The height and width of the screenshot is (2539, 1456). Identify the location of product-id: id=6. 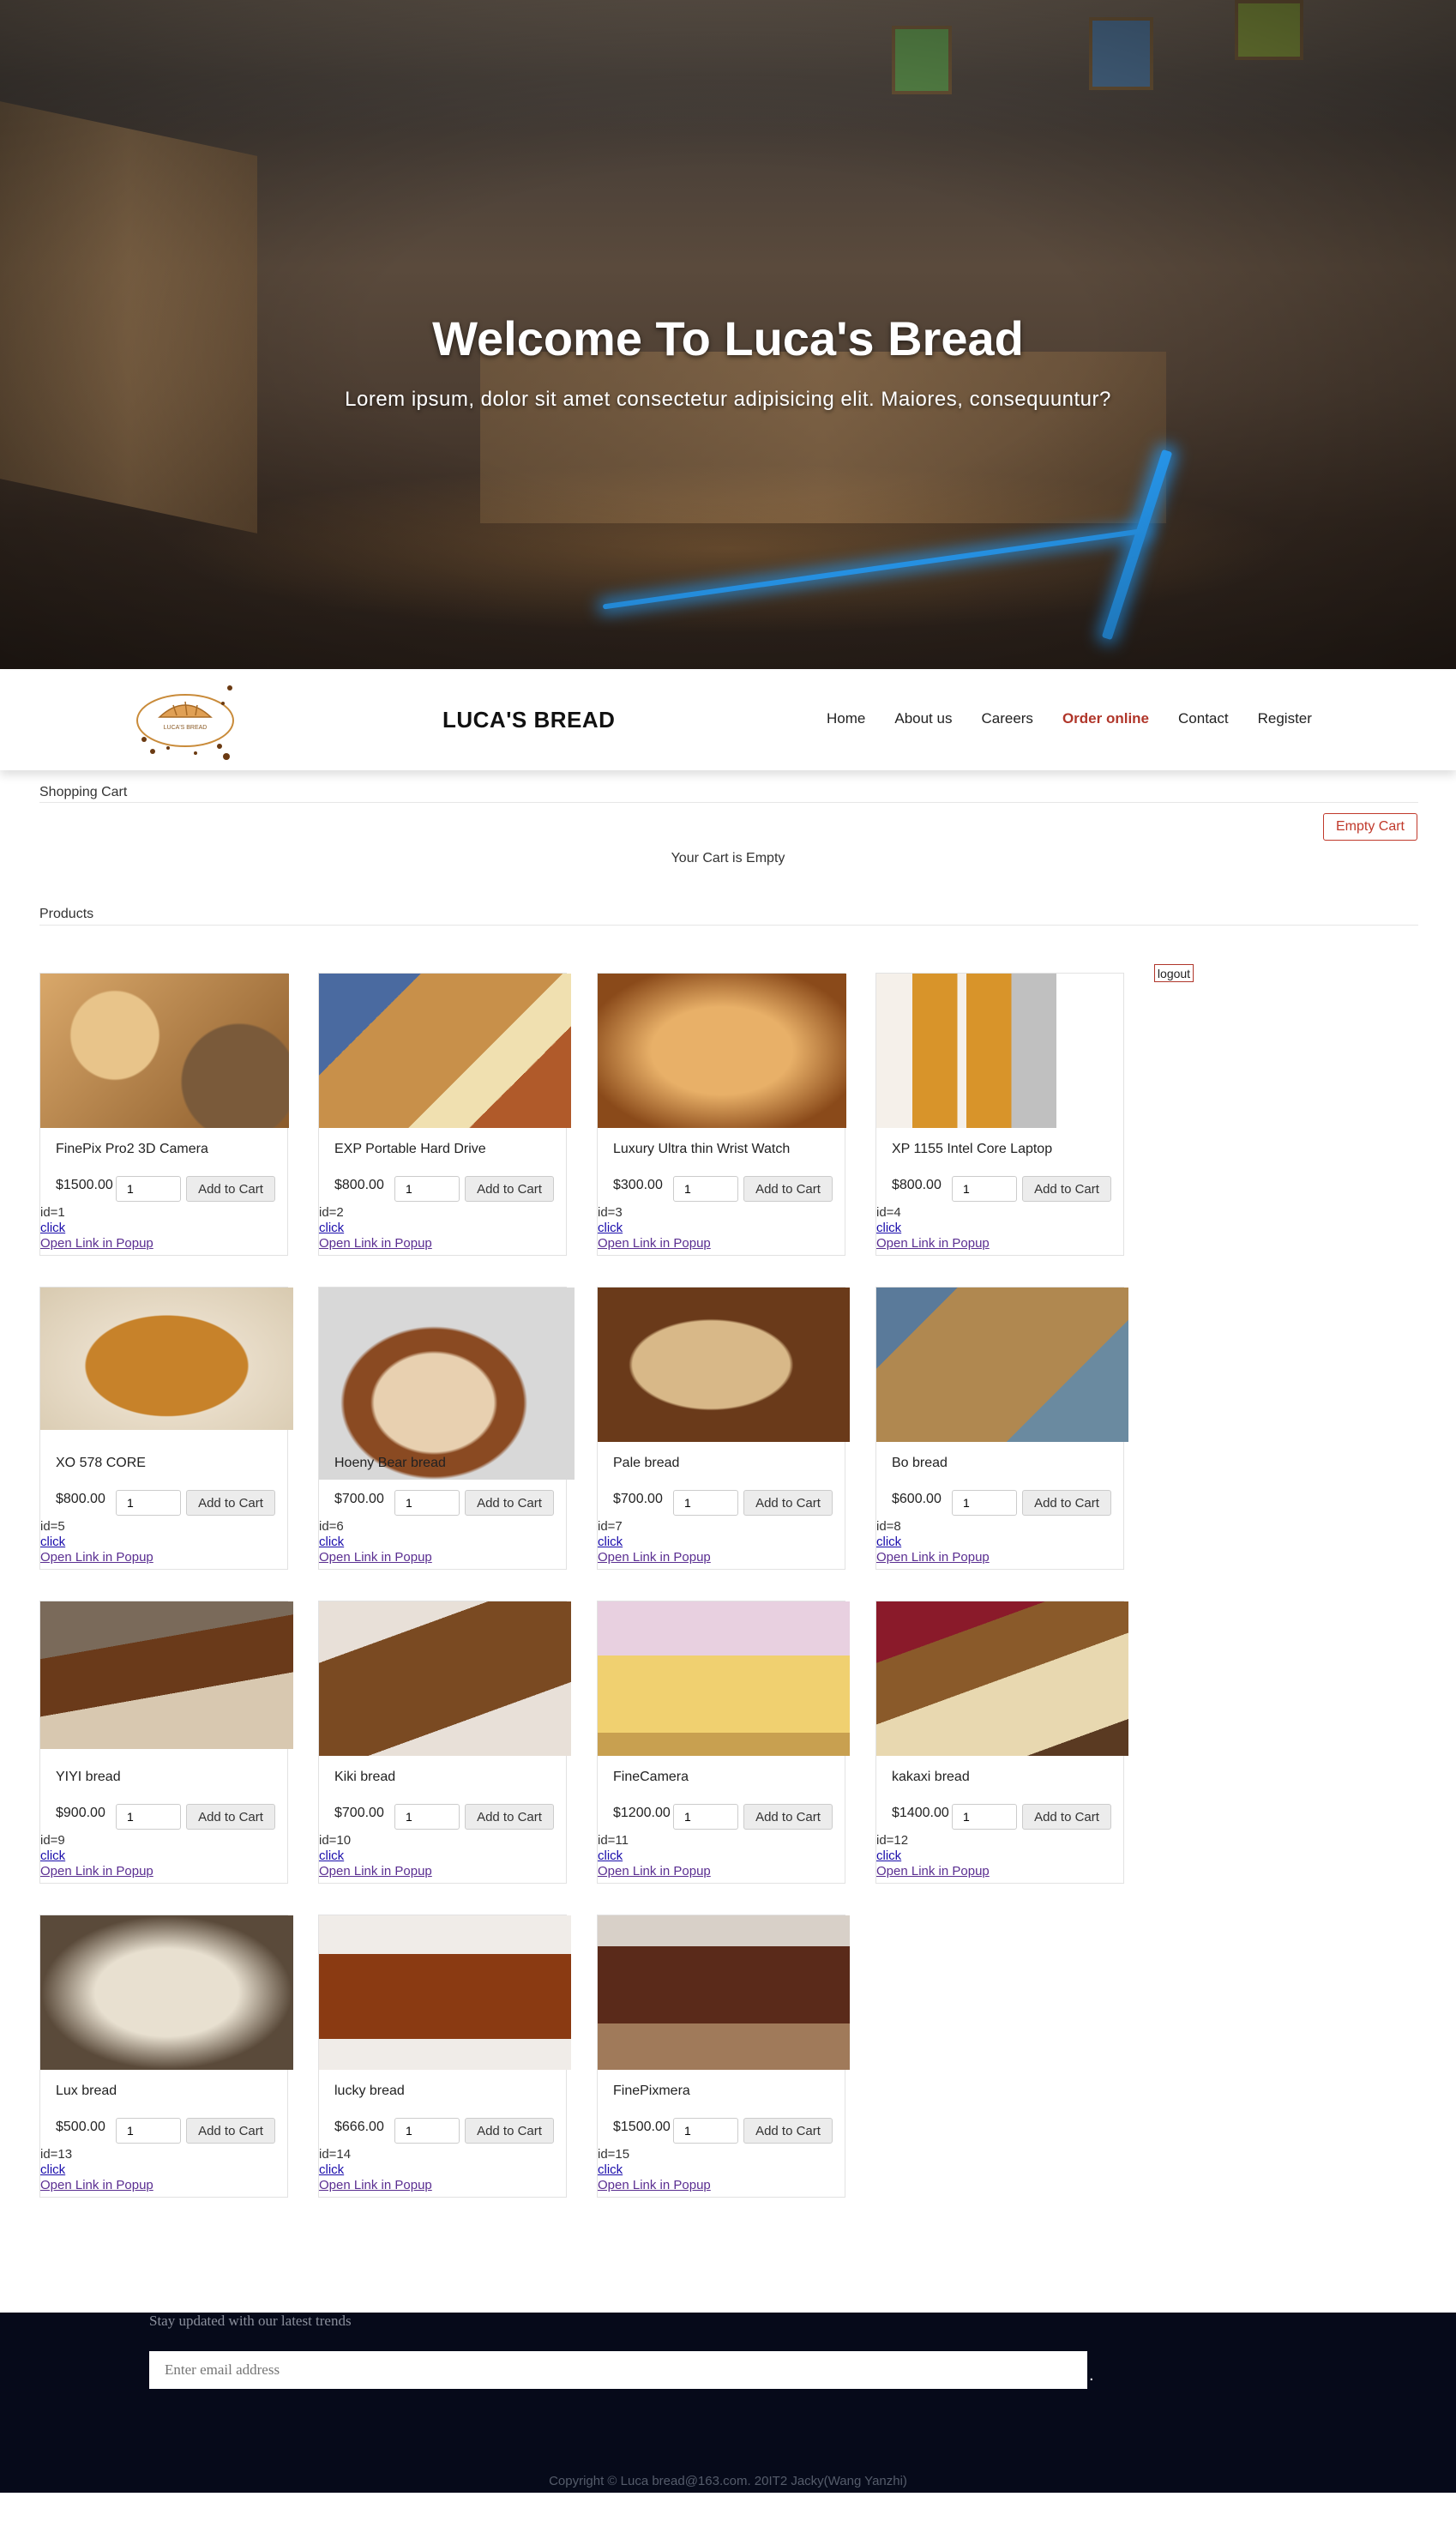
(332, 1527).